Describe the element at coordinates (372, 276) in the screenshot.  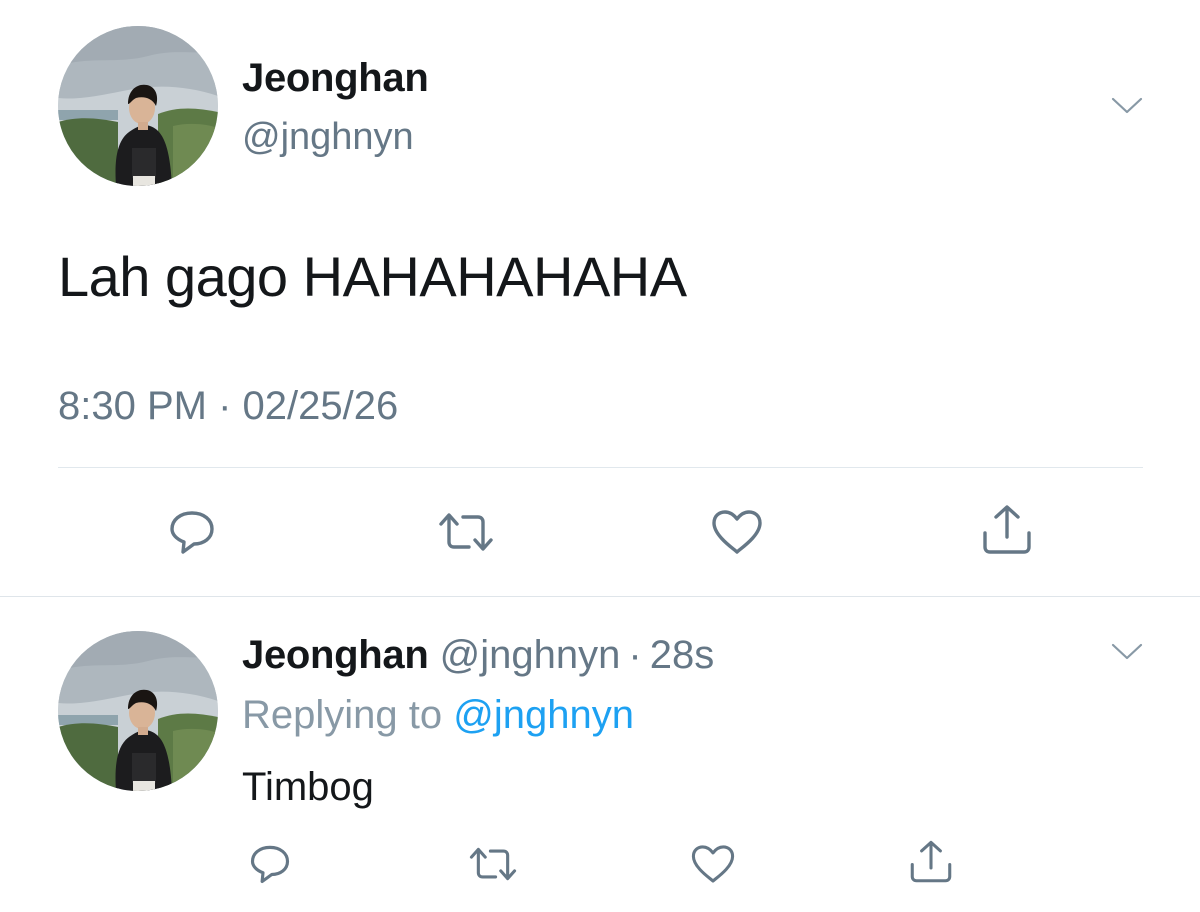
I see `tweet-text: Lah gago HAHAHAHAHA` at that location.